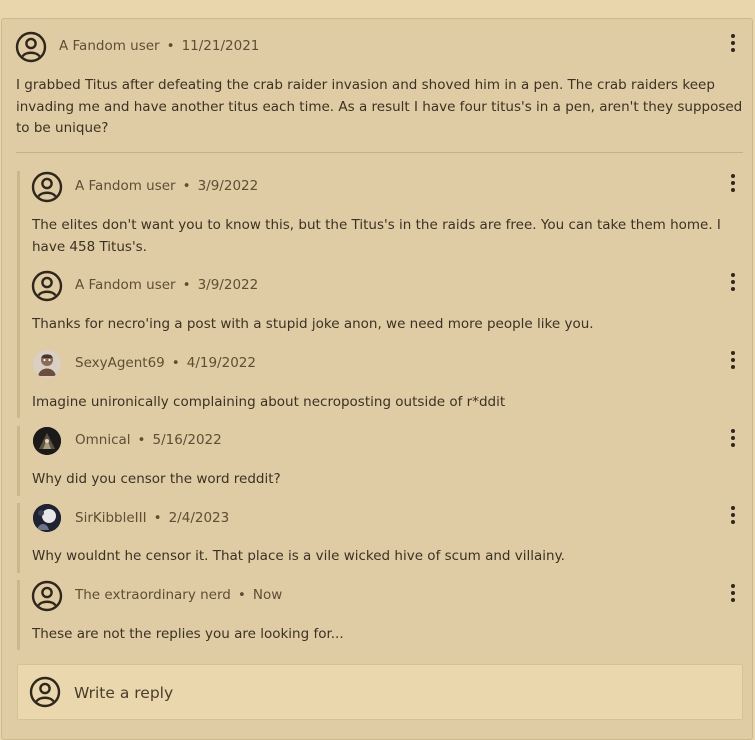 The image size is (755, 740). What do you see at coordinates (103, 440) in the screenshot?
I see `author-name: Omnical` at bounding box center [103, 440].